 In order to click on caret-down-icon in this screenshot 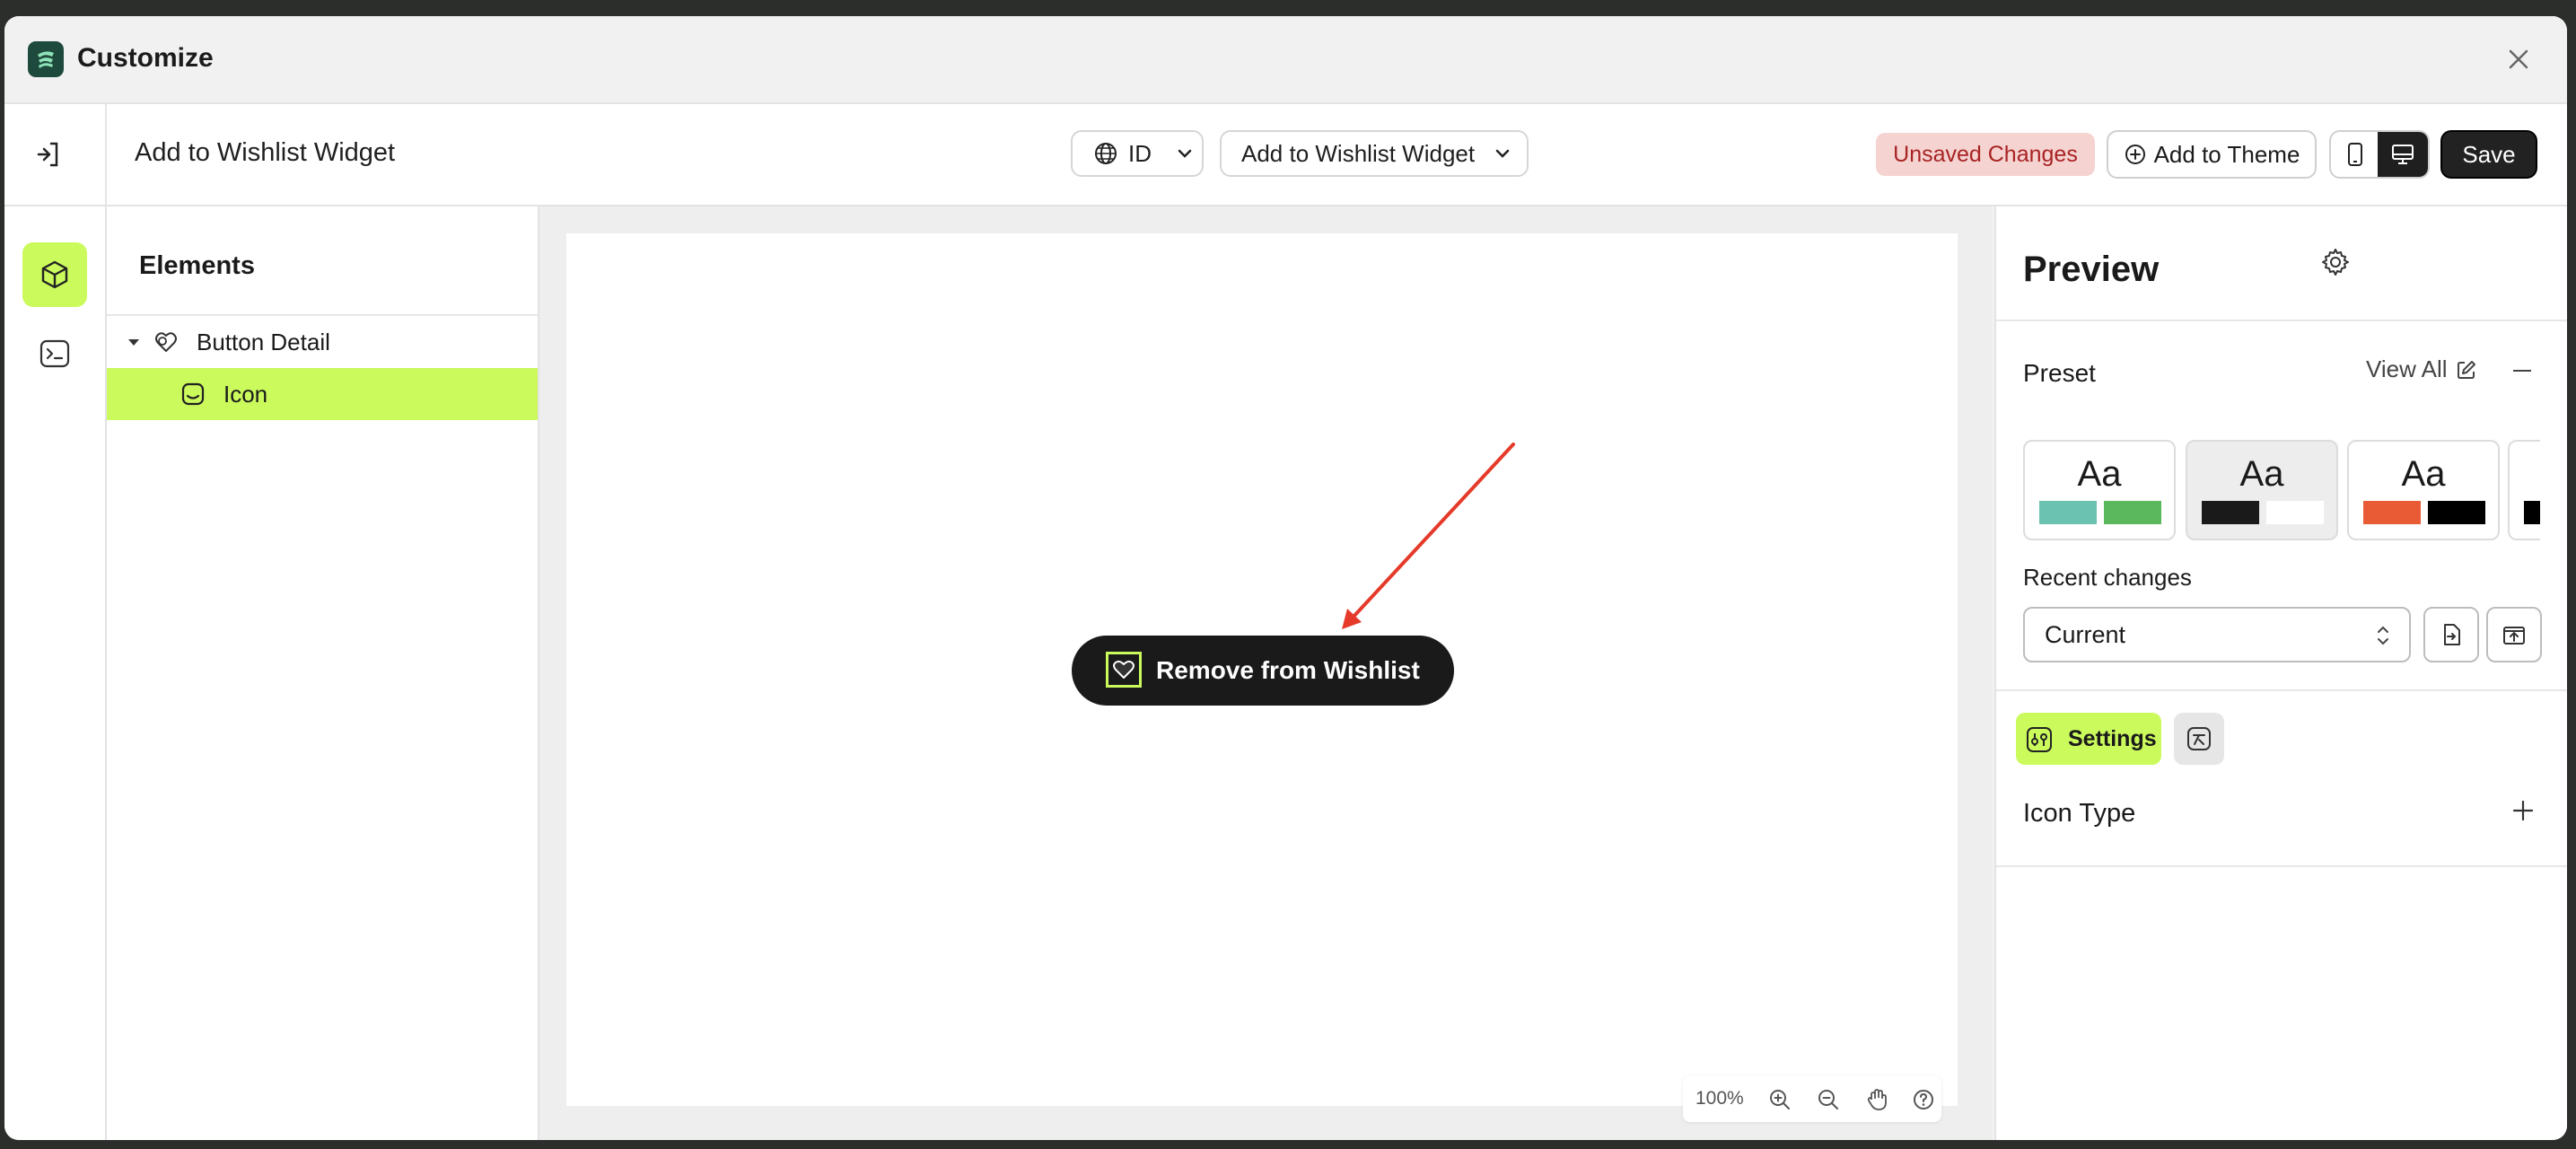, I will do `click(133, 342)`.